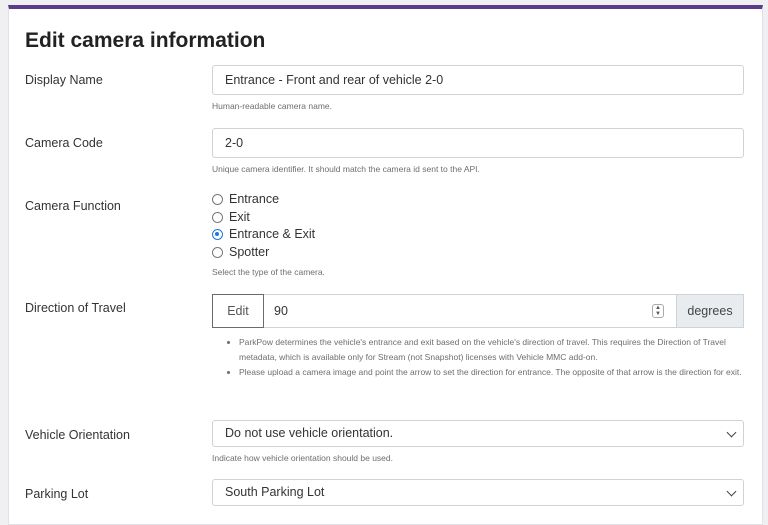 Image resolution: width=768 pixels, height=525 pixels. What do you see at coordinates (710, 311) in the screenshot?
I see `degrees-unit: degrees` at bounding box center [710, 311].